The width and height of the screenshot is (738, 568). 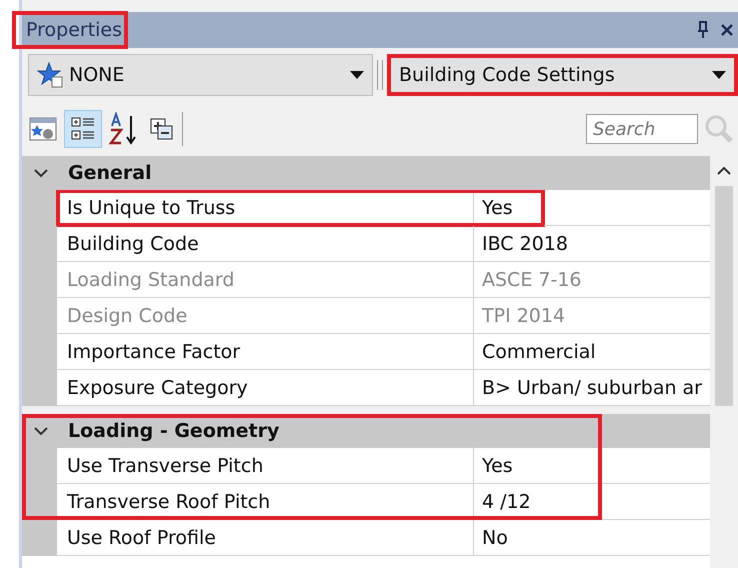 What do you see at coordinates (642, 129) in the screenshot?
I see `search-field: Search` at bounding box center [642, 129].